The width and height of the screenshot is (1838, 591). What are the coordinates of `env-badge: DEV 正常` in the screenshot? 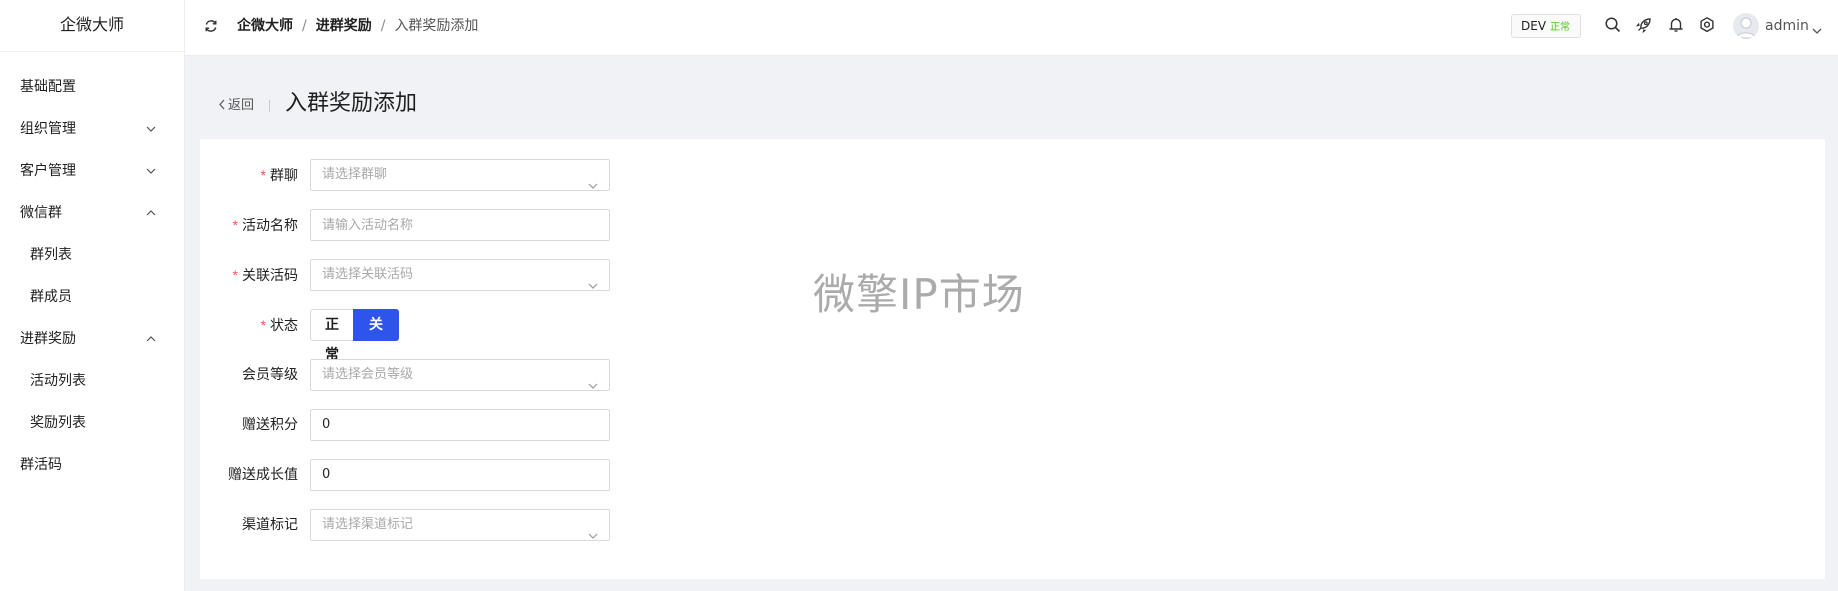 It's located at (1546, 26).